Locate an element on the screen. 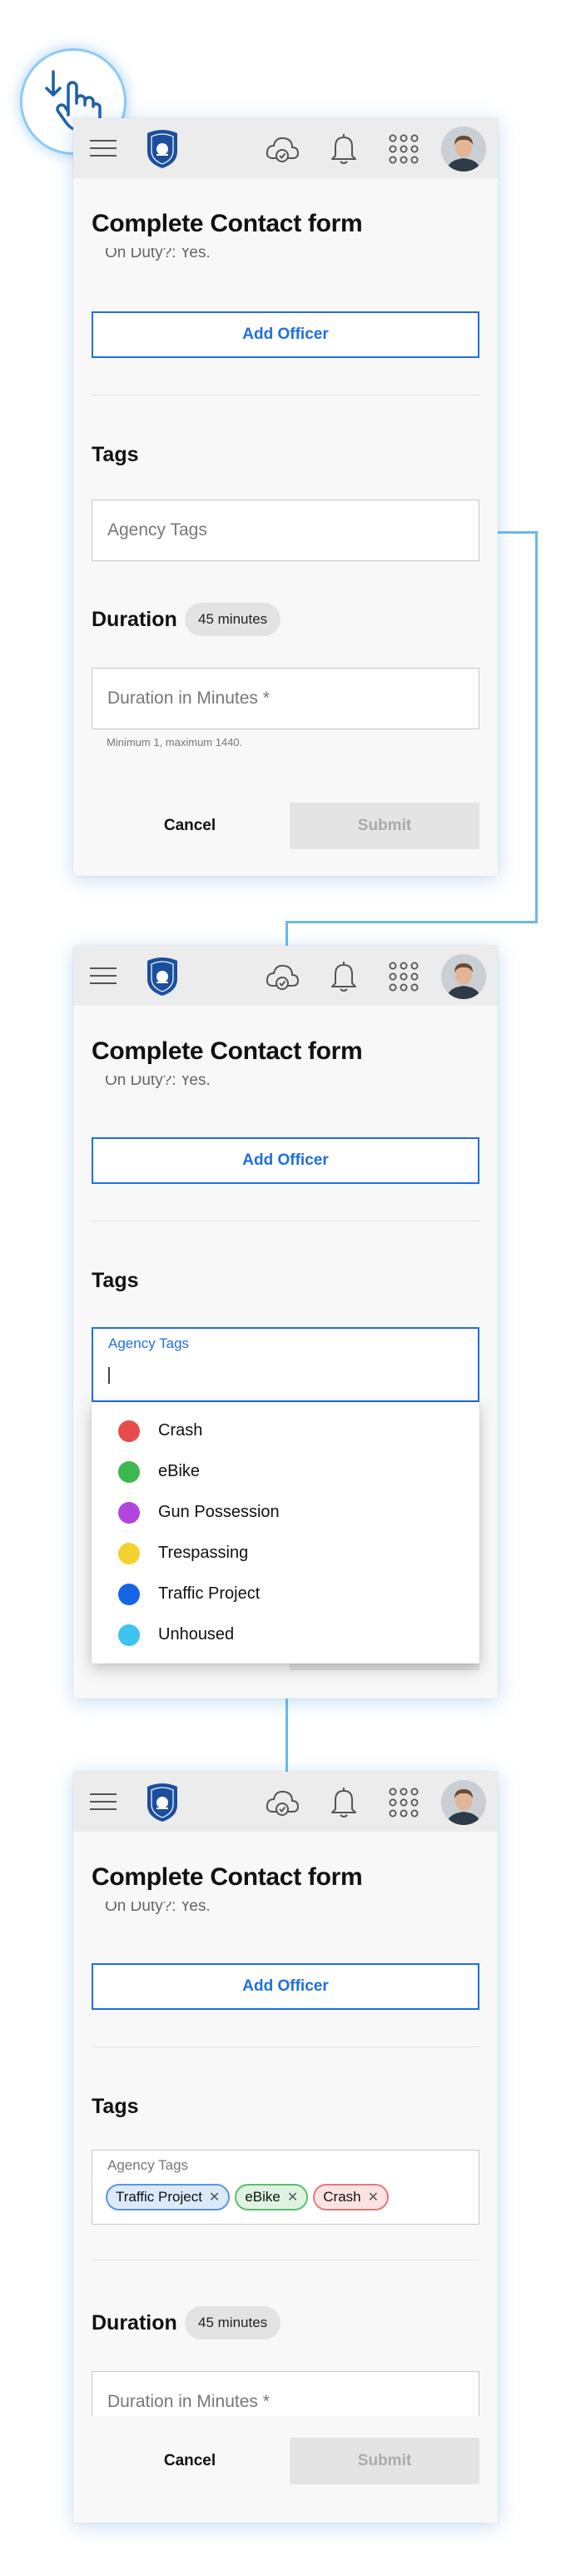 The image size is (571, 2576). agency-tags-field: Agency Tags Traffic Project ✕ eBike ✕ Crash ✕ is located at coordinates (285, 2187).